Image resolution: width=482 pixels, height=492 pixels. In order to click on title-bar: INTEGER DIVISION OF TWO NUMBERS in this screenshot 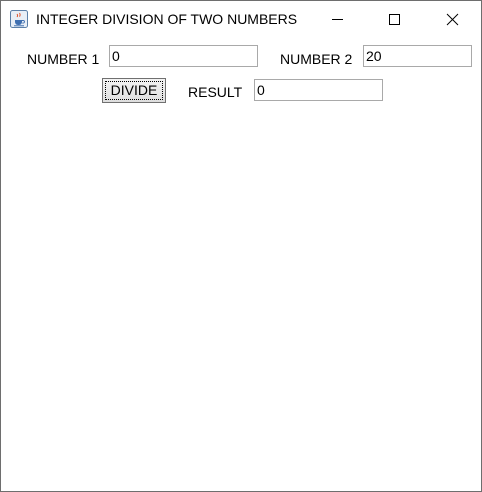, I will do `click(241, 19)`.